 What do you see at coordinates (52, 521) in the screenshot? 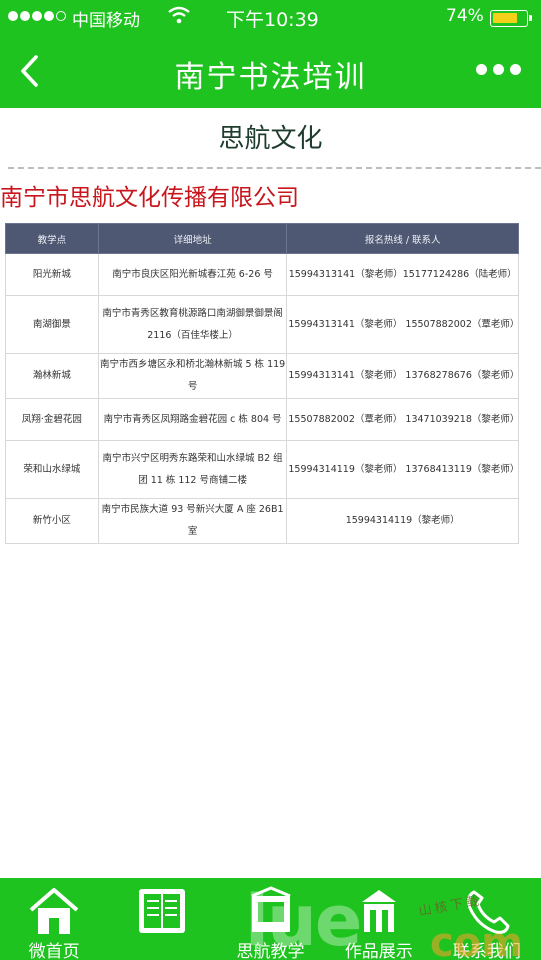
I see `cell-site: 新竹小区` at bounding box center [52, 521].